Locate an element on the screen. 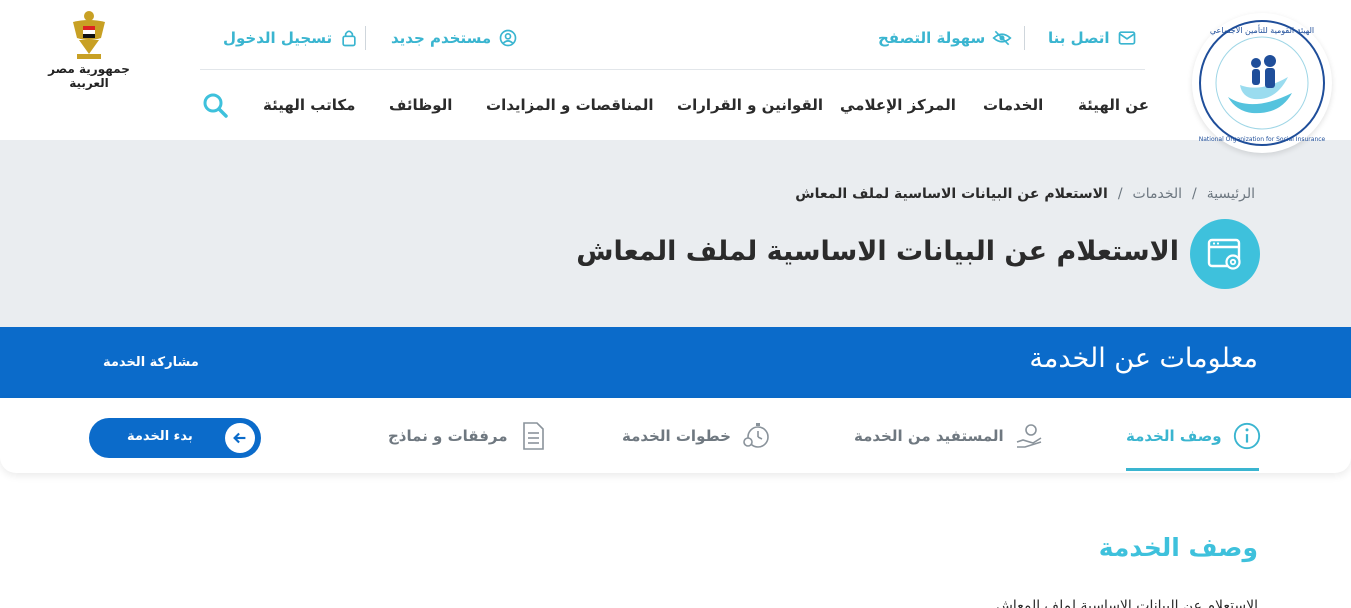 The image size is (1351, 608). tab-steps-label: خطوات الخدمة is located at coordinates (676, 436).